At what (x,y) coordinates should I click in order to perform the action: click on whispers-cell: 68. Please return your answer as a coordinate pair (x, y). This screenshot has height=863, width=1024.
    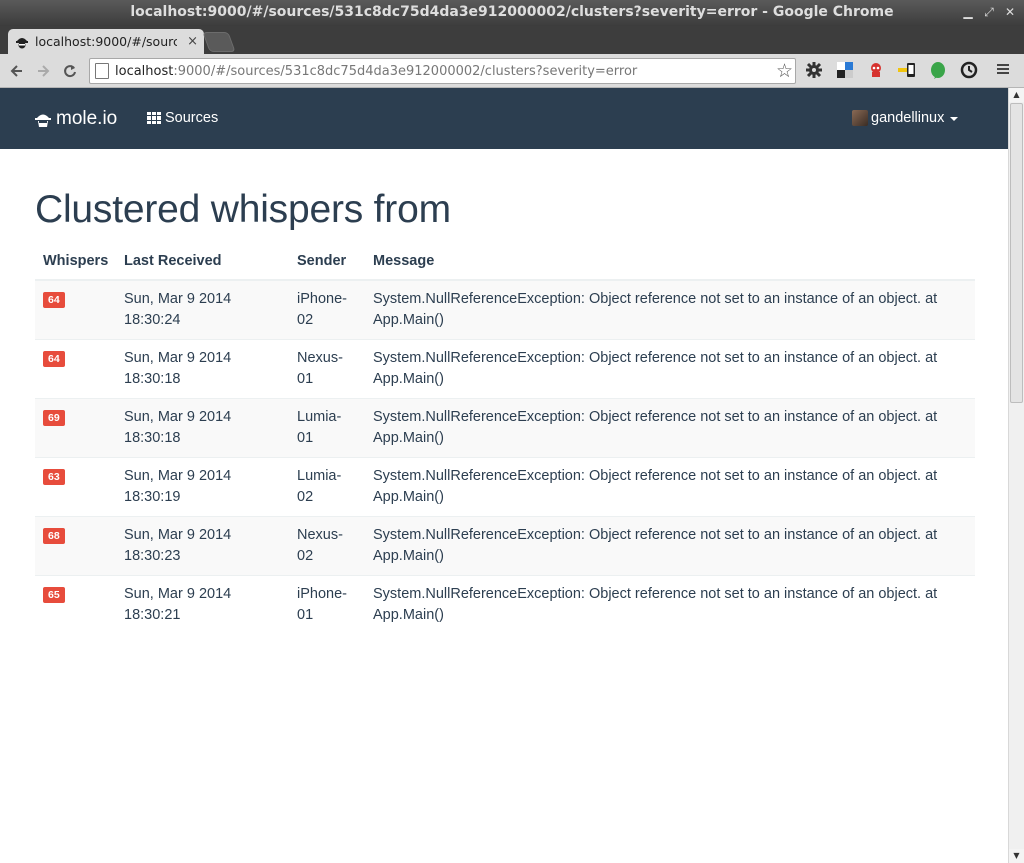
    Looking at the image, I should click on (75, 546).